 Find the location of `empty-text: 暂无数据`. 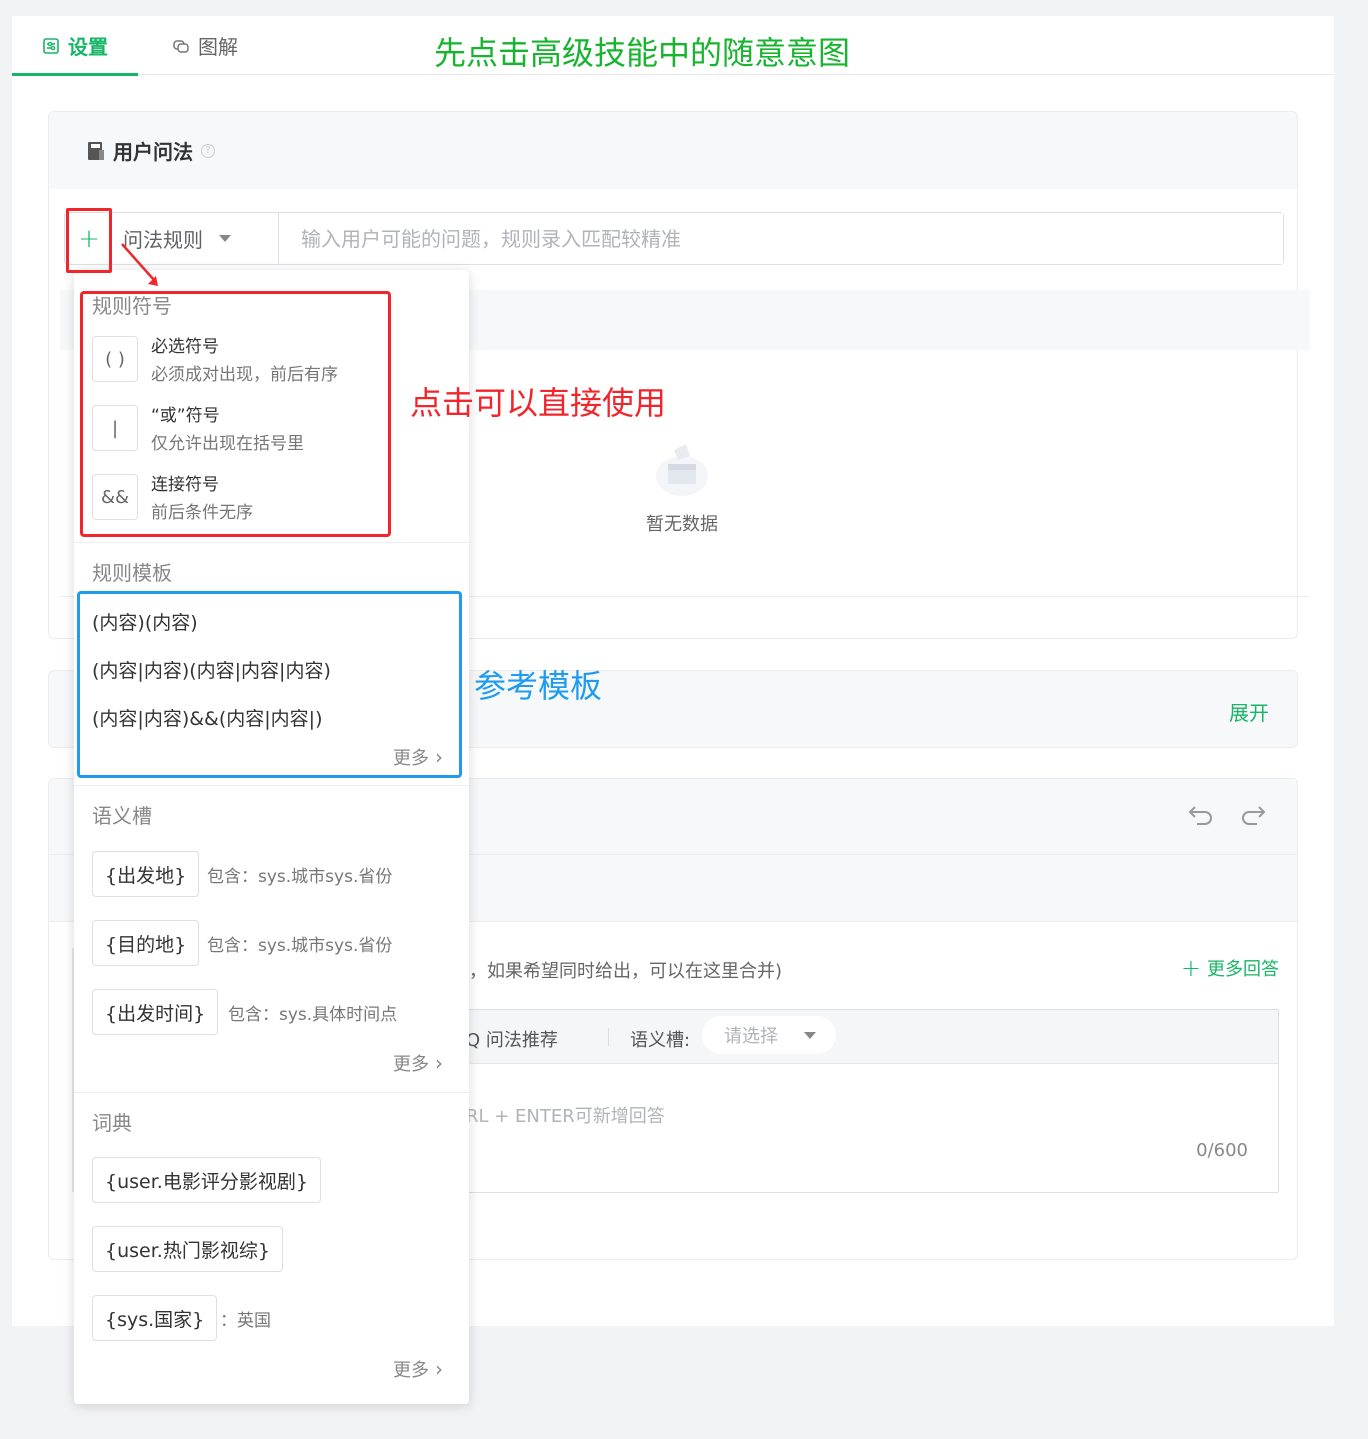

empty-text: 暂无数据 is located at coordinates (682, 524).